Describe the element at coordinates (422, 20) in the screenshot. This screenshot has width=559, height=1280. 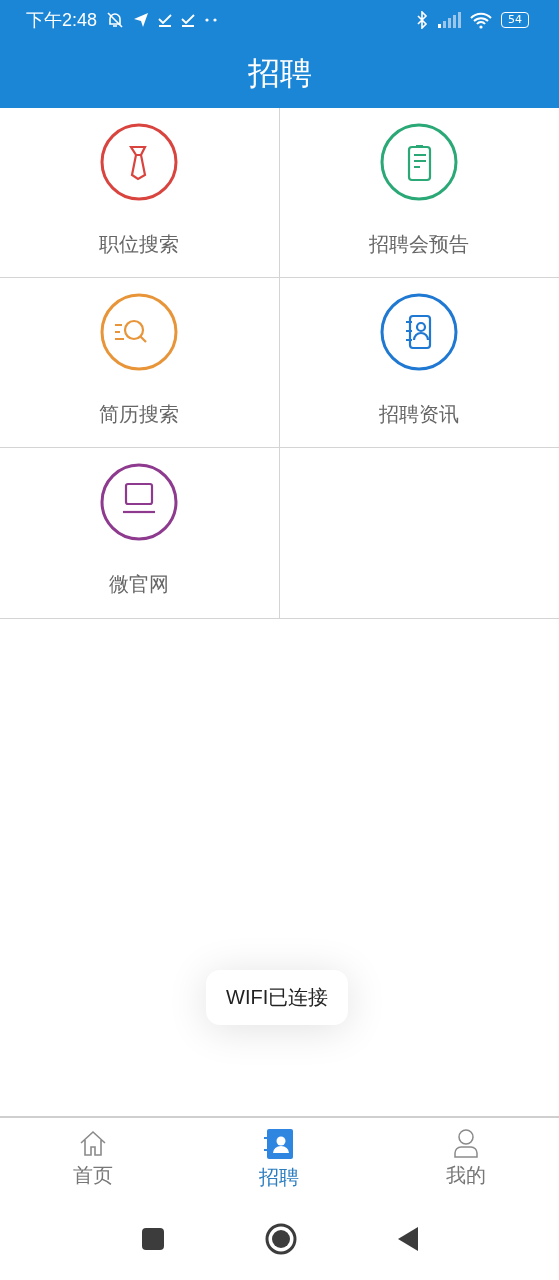
I see `bluetooth-icon` at that location.